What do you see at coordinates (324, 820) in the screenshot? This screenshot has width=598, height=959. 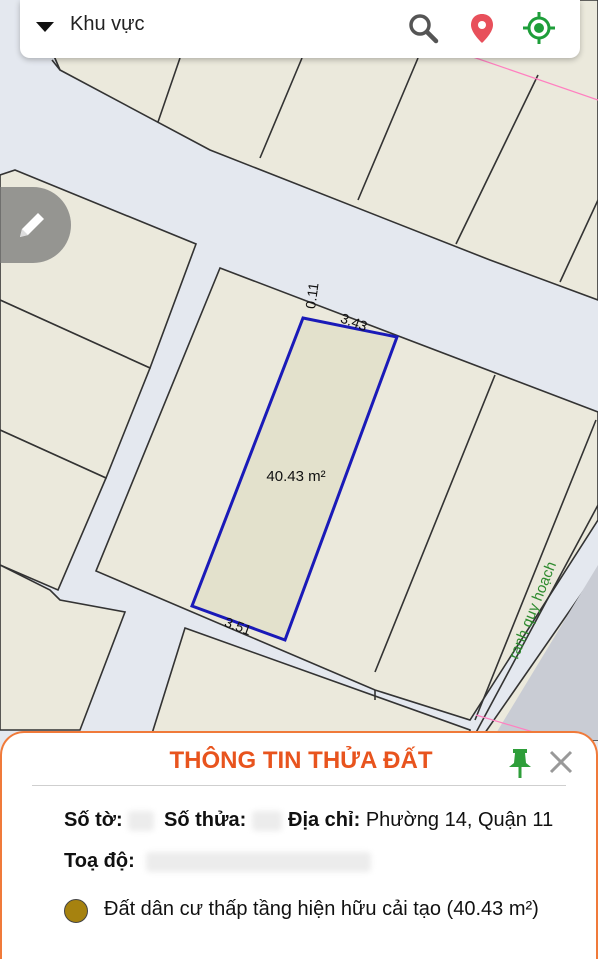 I see `address-label: Địa chỉ:` at bounding box center [324, 820].